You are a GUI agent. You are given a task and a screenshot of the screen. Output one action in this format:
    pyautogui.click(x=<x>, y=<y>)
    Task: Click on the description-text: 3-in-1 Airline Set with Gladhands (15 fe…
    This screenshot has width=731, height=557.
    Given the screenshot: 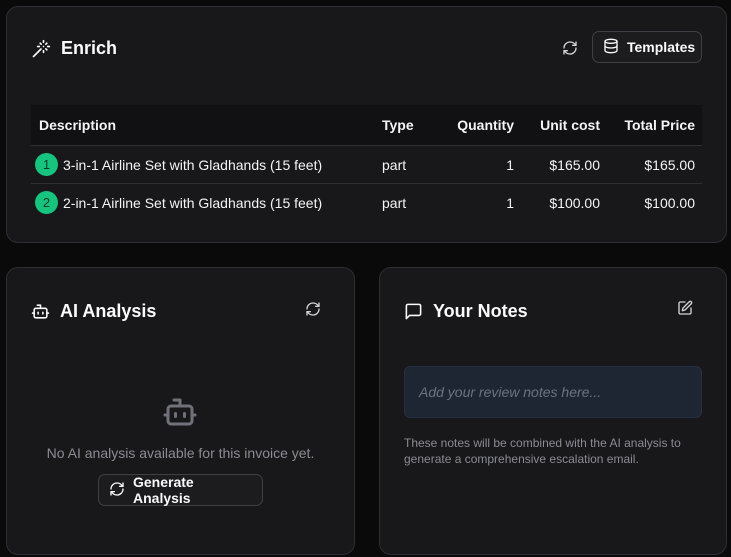 What is the action you would take?
    pyautogui.click(x=193, y=164)
    